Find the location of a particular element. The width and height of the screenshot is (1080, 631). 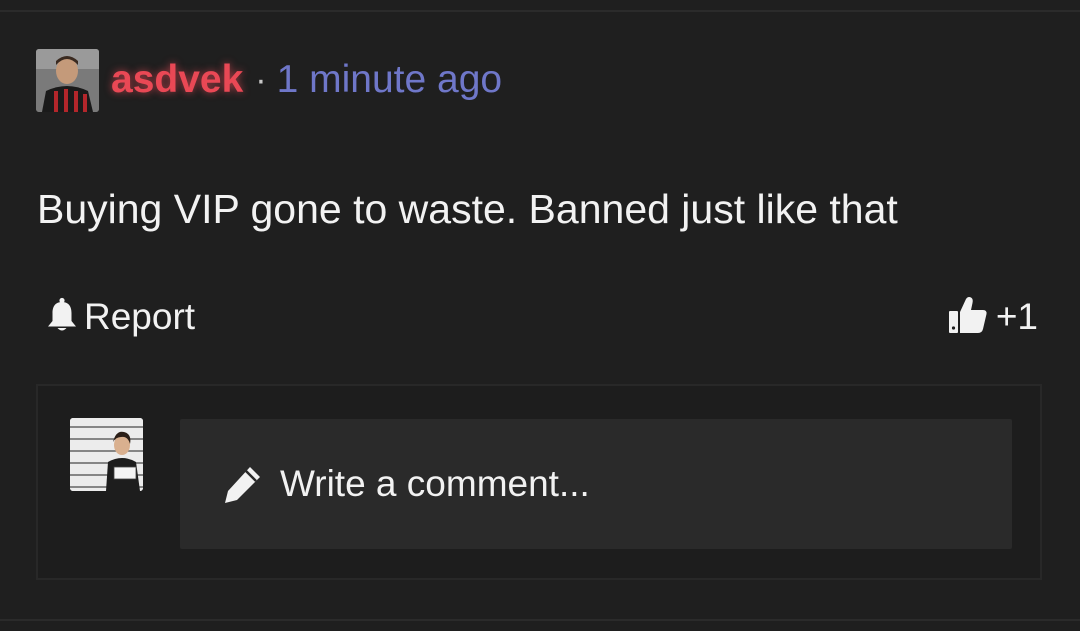

pencil-icon is located at coordinates (243, 484).